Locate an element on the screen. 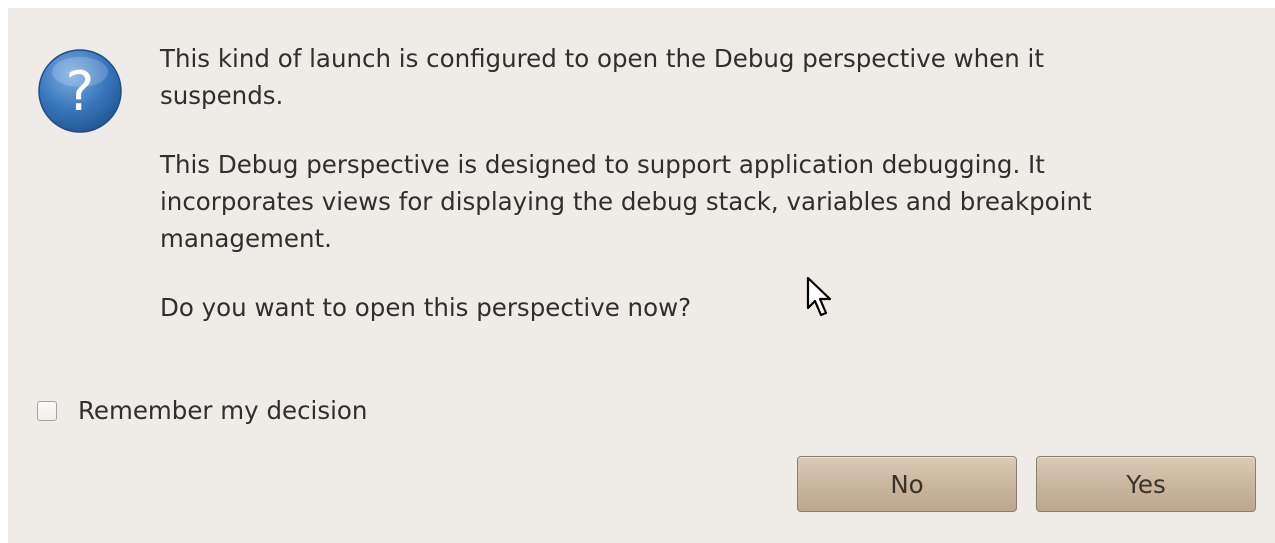  mouse-cursor-icon is located at coordinates (819, 296).